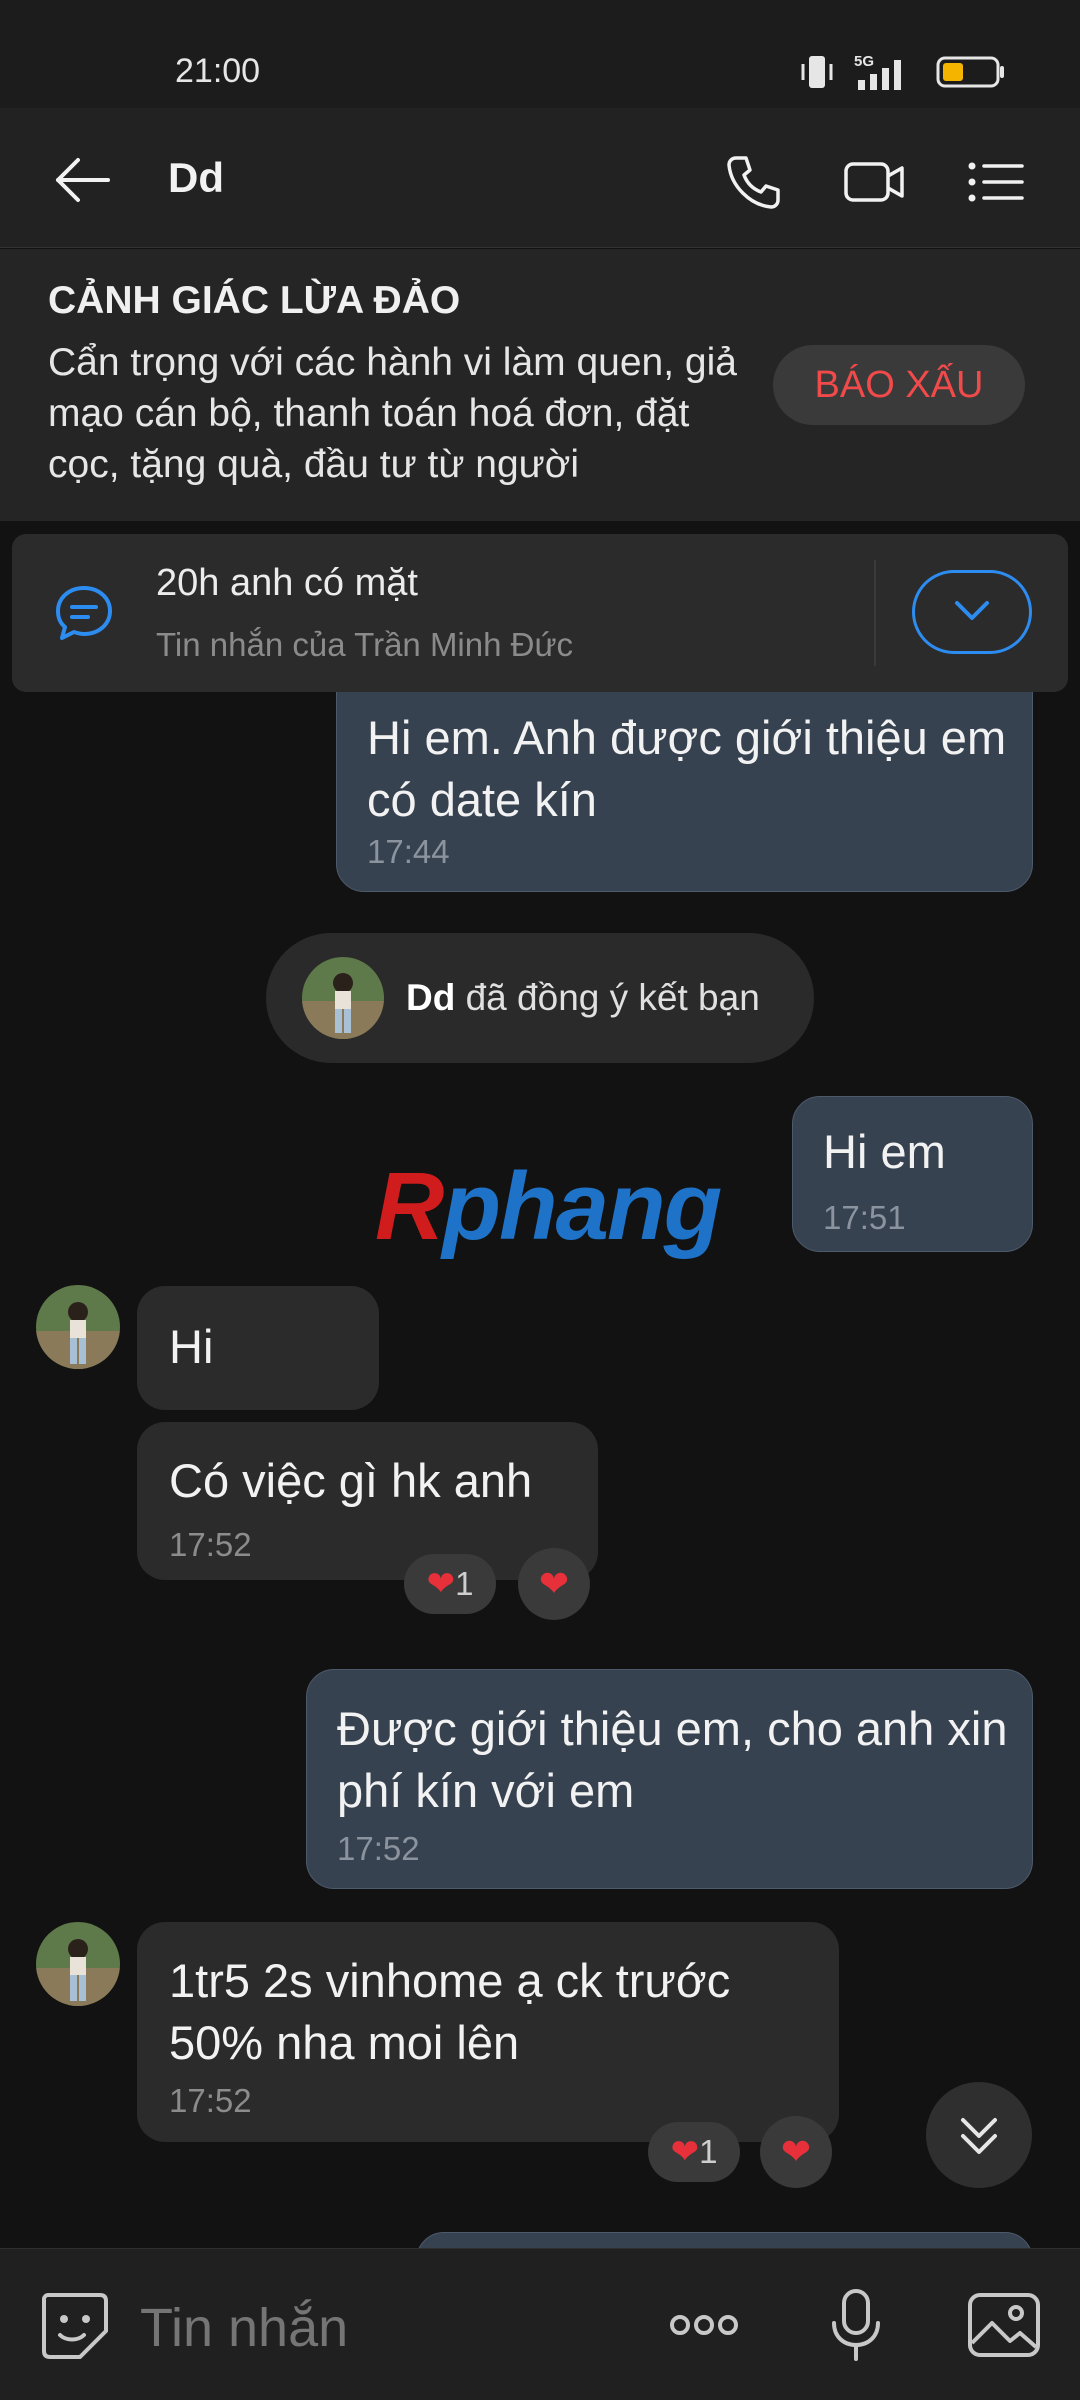 This screenshot has height=2400, width=1080. Describe the element at coordinates (864, 61) in the screenshot. I see `svg-text: 5G` at that location.